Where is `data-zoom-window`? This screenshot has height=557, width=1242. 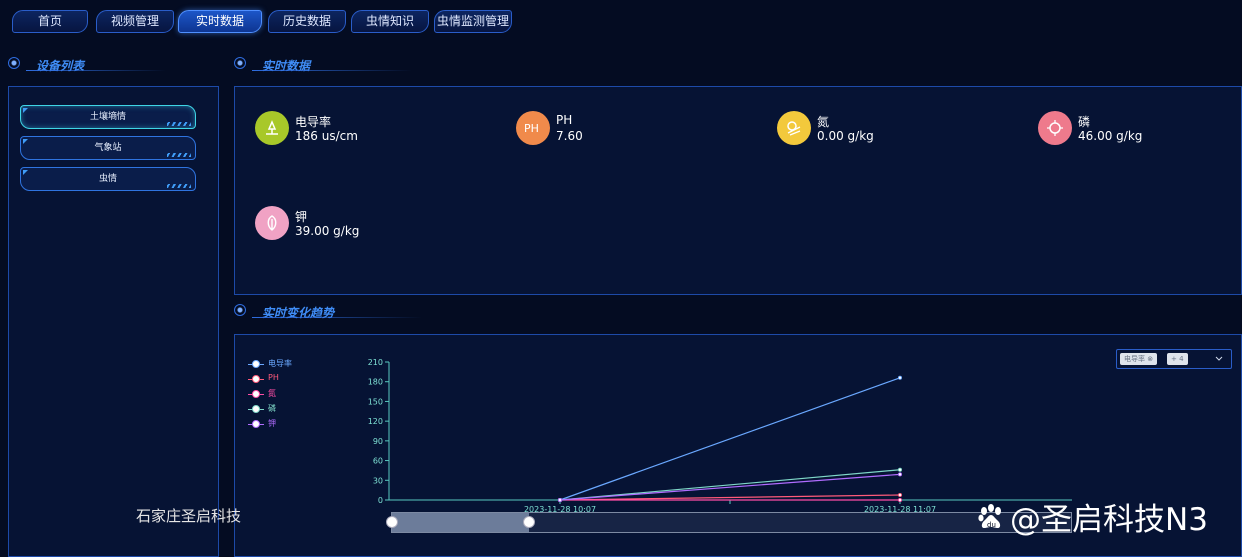 data-zoom-window is located at coordinates (460, 522).